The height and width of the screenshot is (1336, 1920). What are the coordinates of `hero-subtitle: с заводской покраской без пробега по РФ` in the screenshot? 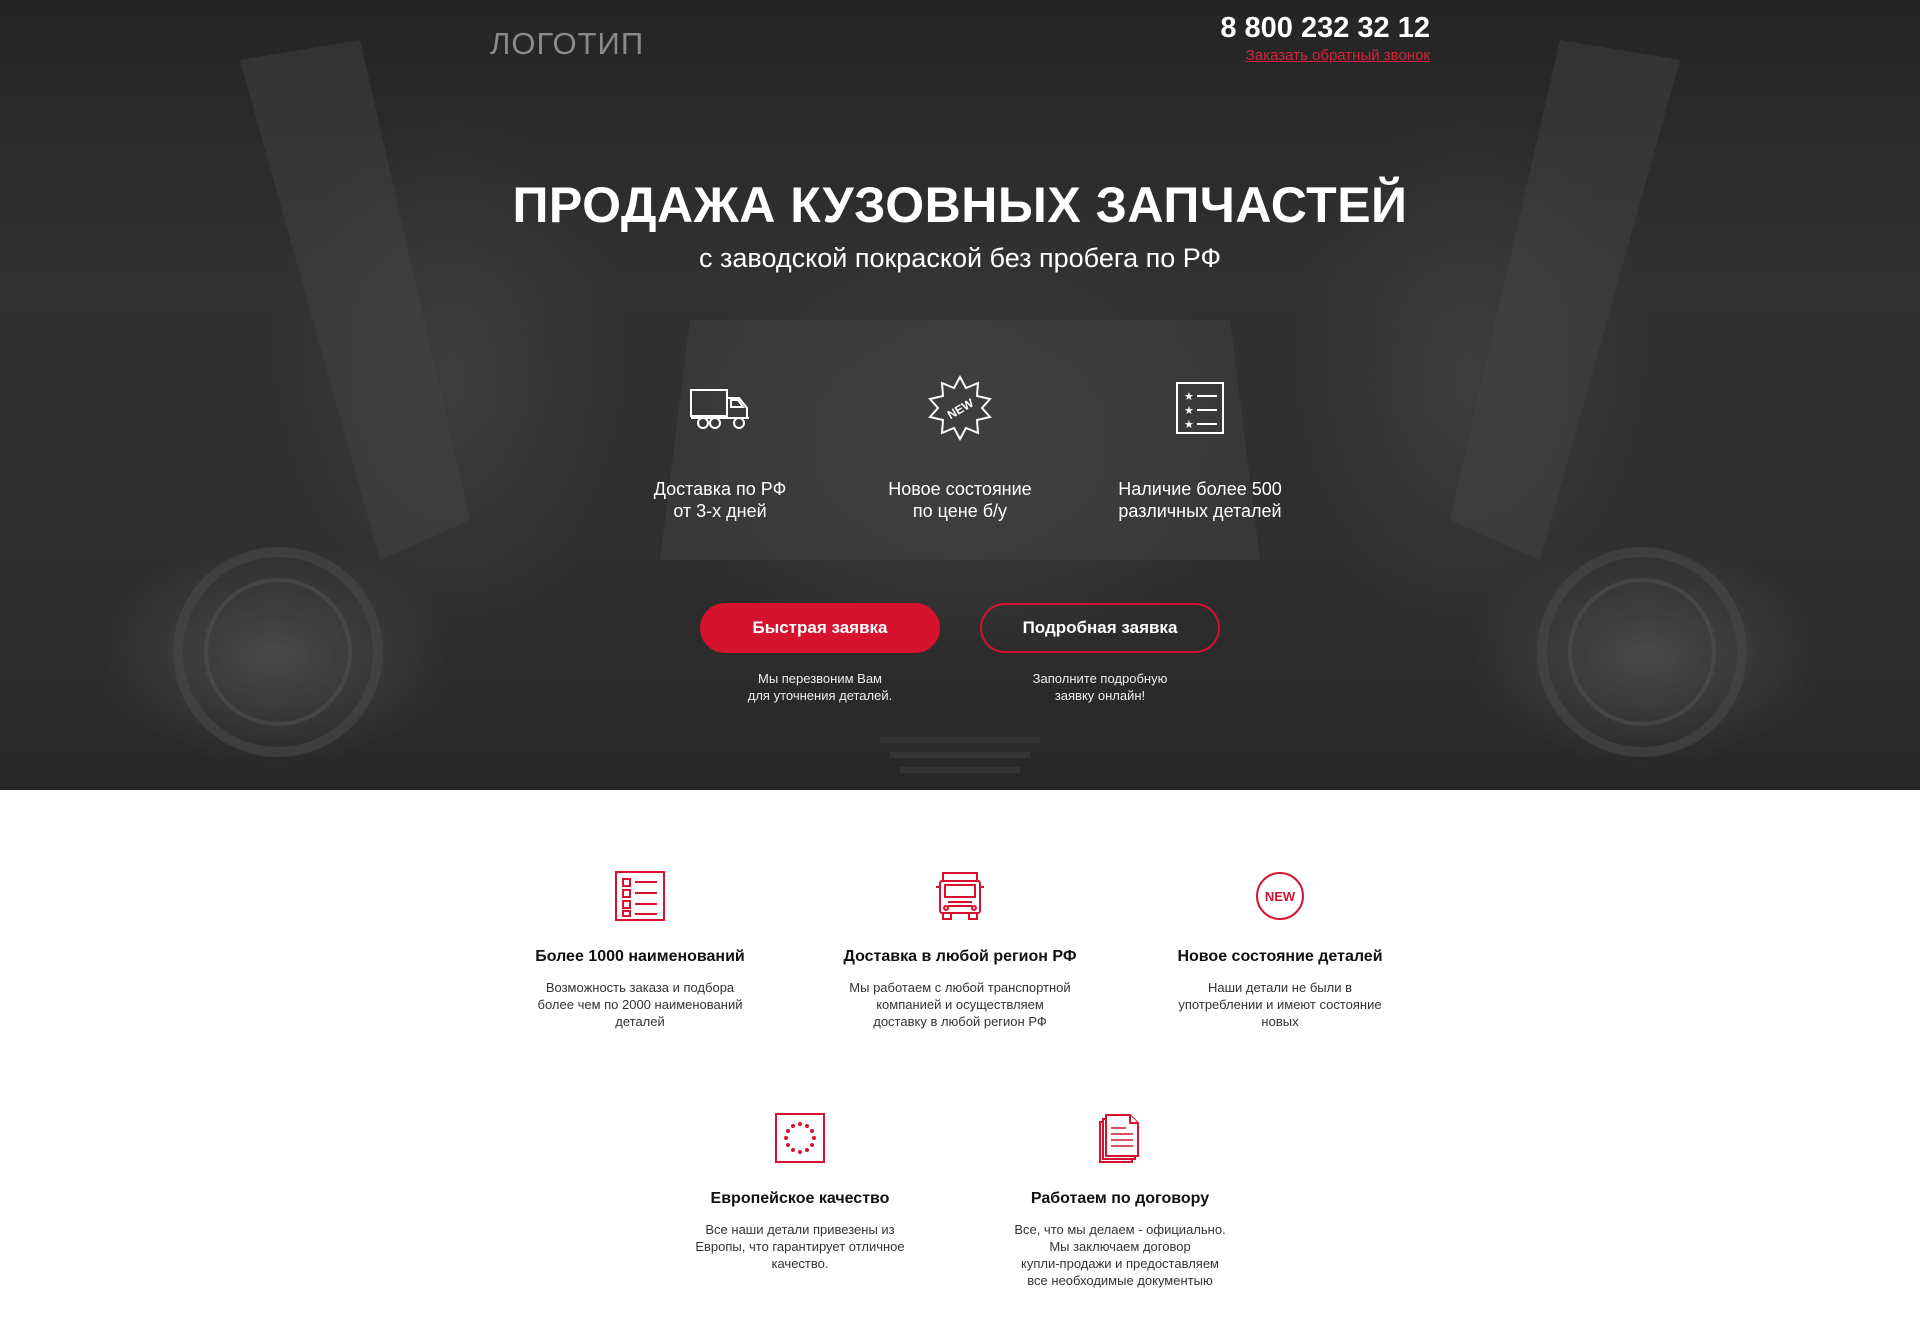 It's located at (960, 258).